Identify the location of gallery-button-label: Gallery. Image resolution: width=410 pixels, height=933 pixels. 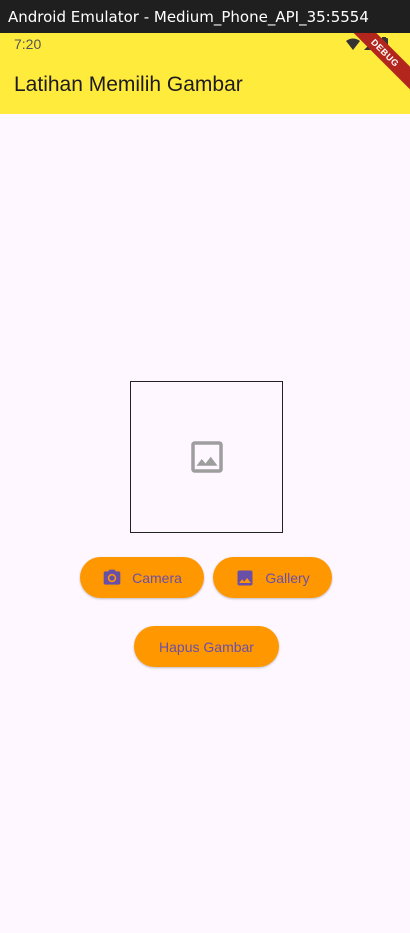
(287, 577).